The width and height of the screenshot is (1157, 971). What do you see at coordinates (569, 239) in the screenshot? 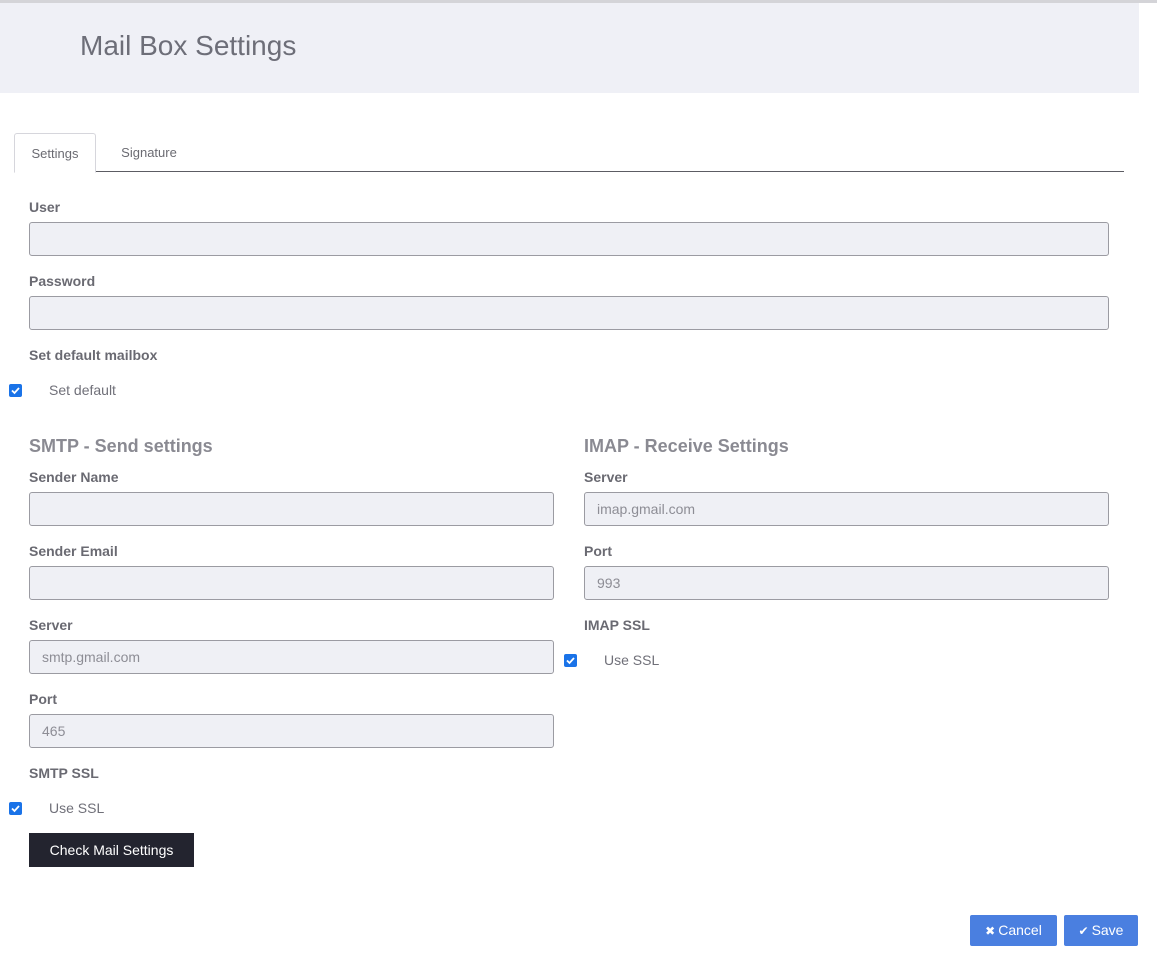
I see `user-input` at bounding box center [569, 239].